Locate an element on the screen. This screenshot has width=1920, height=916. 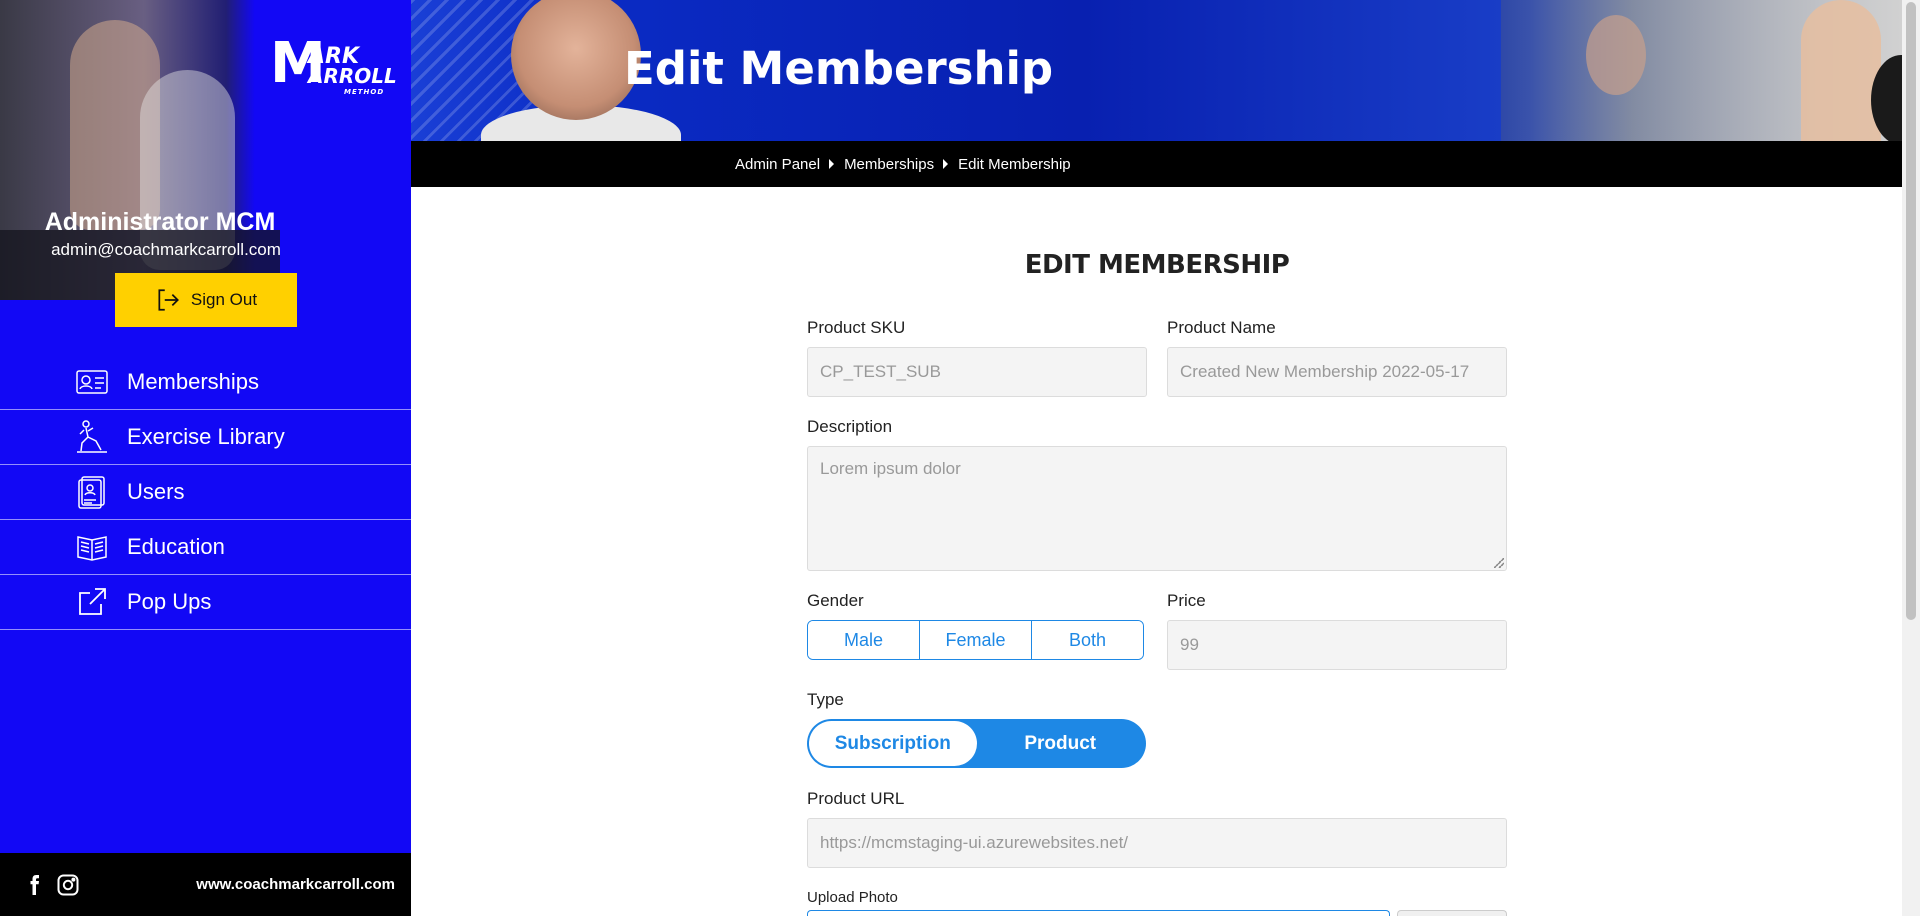
type-option-subscription: Subscription is located at coordinates (893, 743).